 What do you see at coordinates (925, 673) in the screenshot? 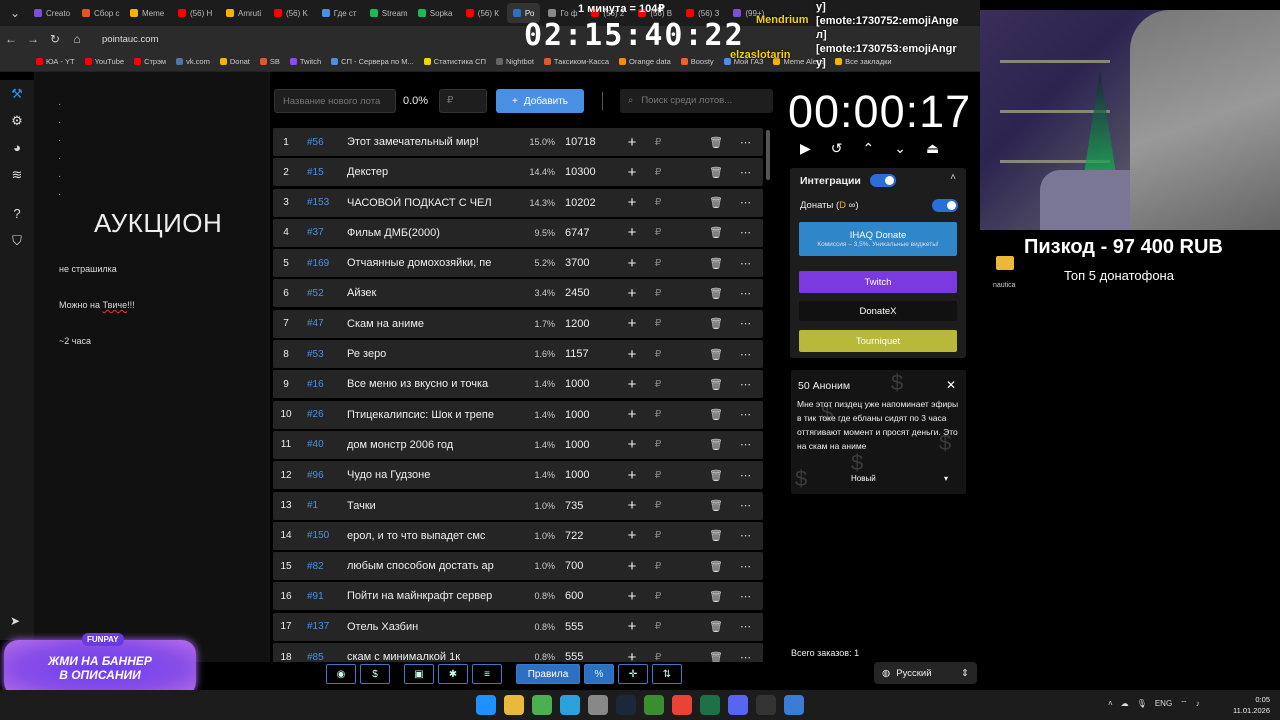
I see `language-select: ◍ Русский ⇕` at bounding box center [925, 673].